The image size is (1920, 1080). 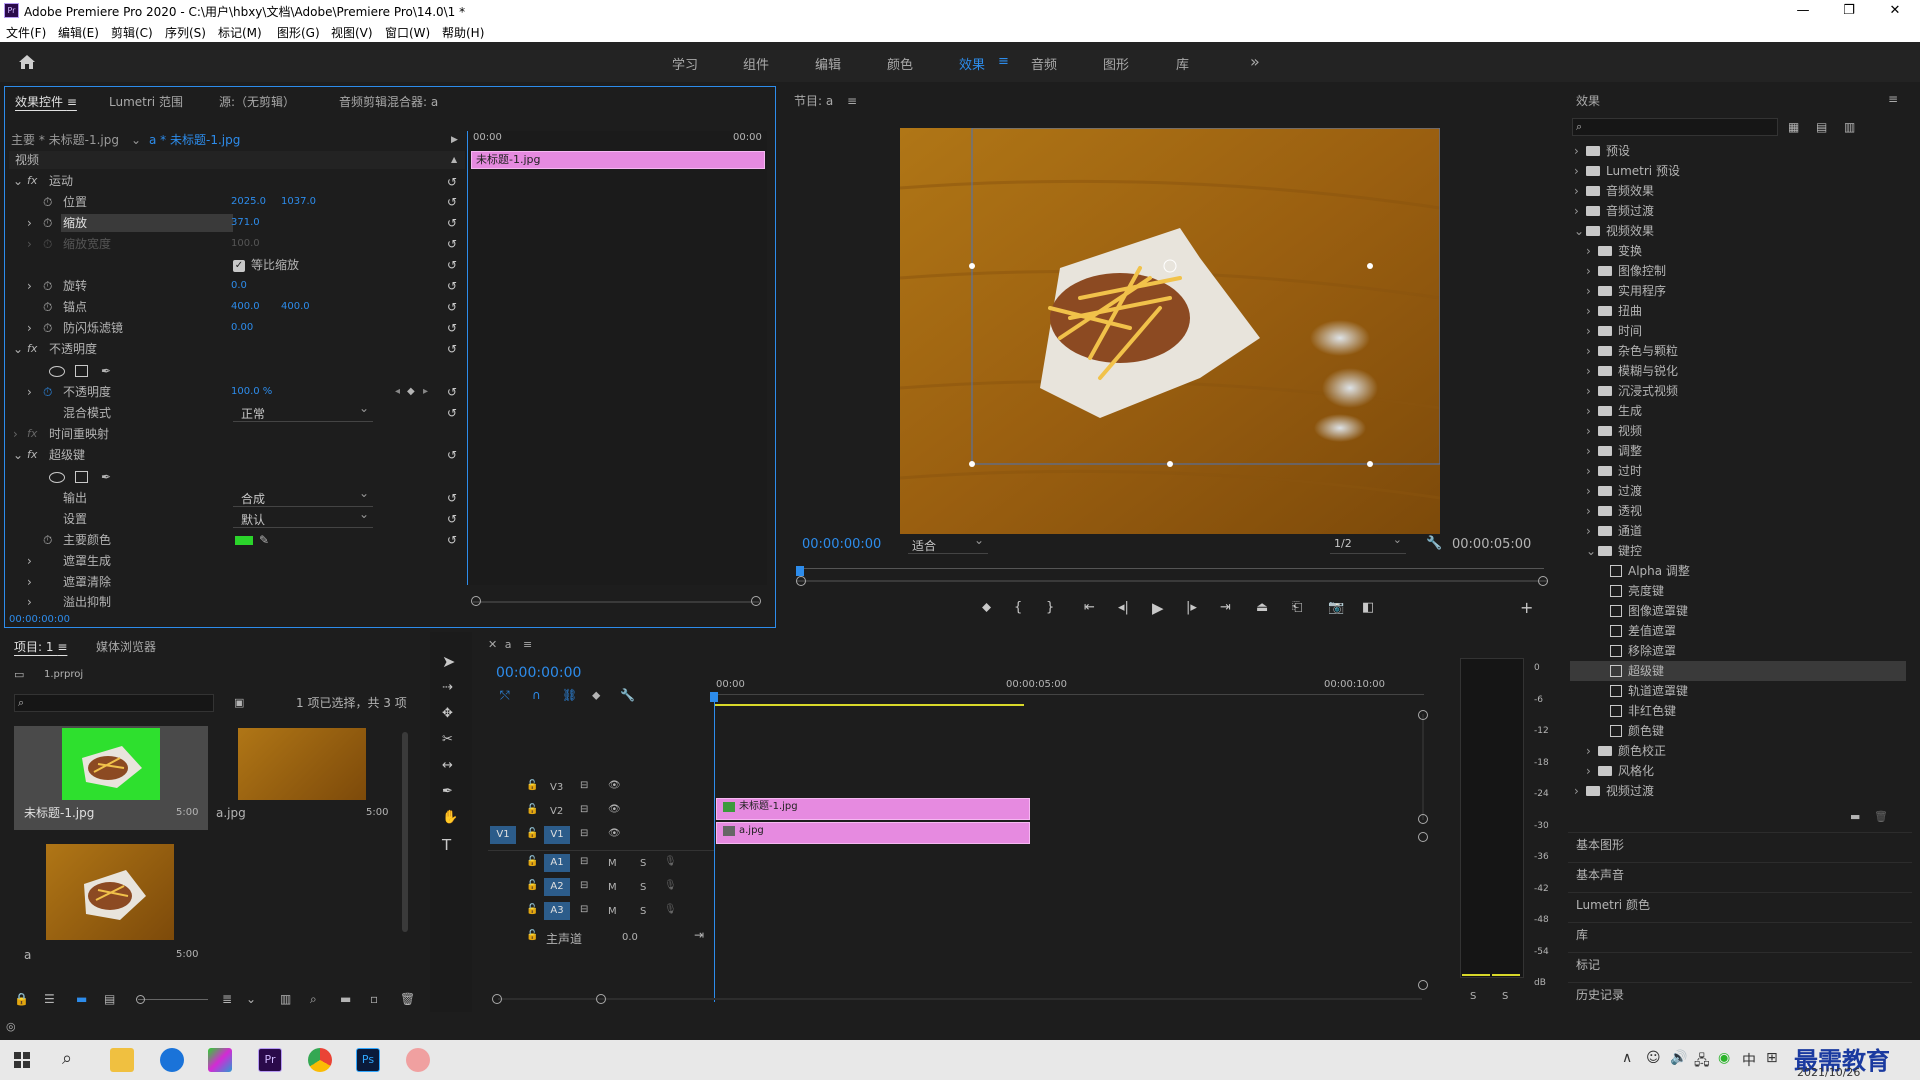 What do you see at coordinates (29, 561) in the screenshot?
I see `matte-gen-expand-icon: ›` at bounding box center [29, 561].